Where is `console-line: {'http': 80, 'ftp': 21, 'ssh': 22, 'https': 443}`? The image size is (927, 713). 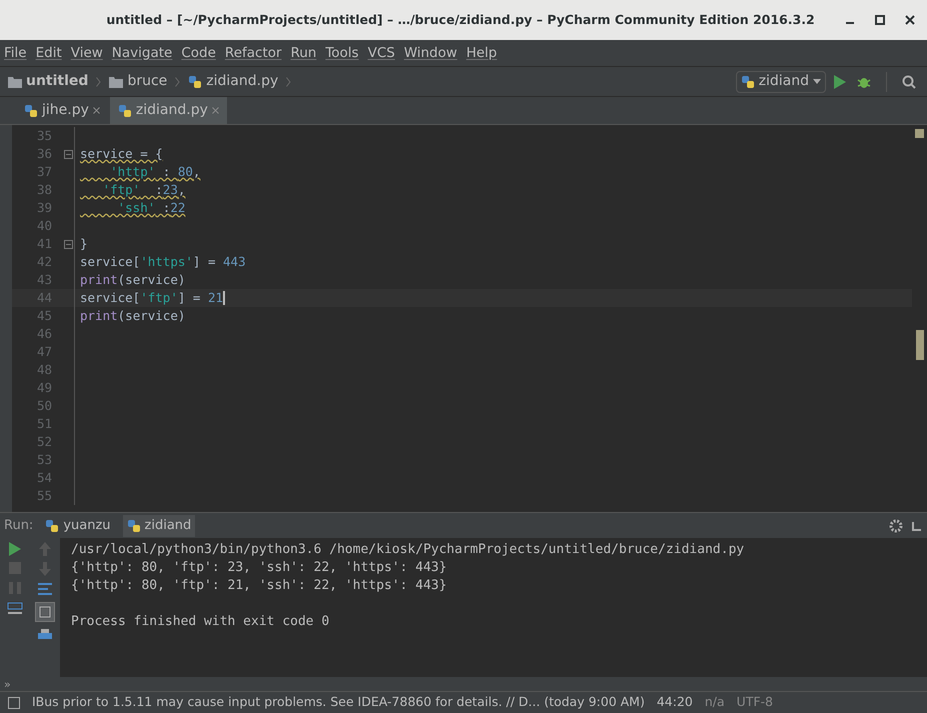
console-line: {'http': 80, 'ftp': 21, 'ssh': 22, 'https': 443} is located at coordinates (259, 586).